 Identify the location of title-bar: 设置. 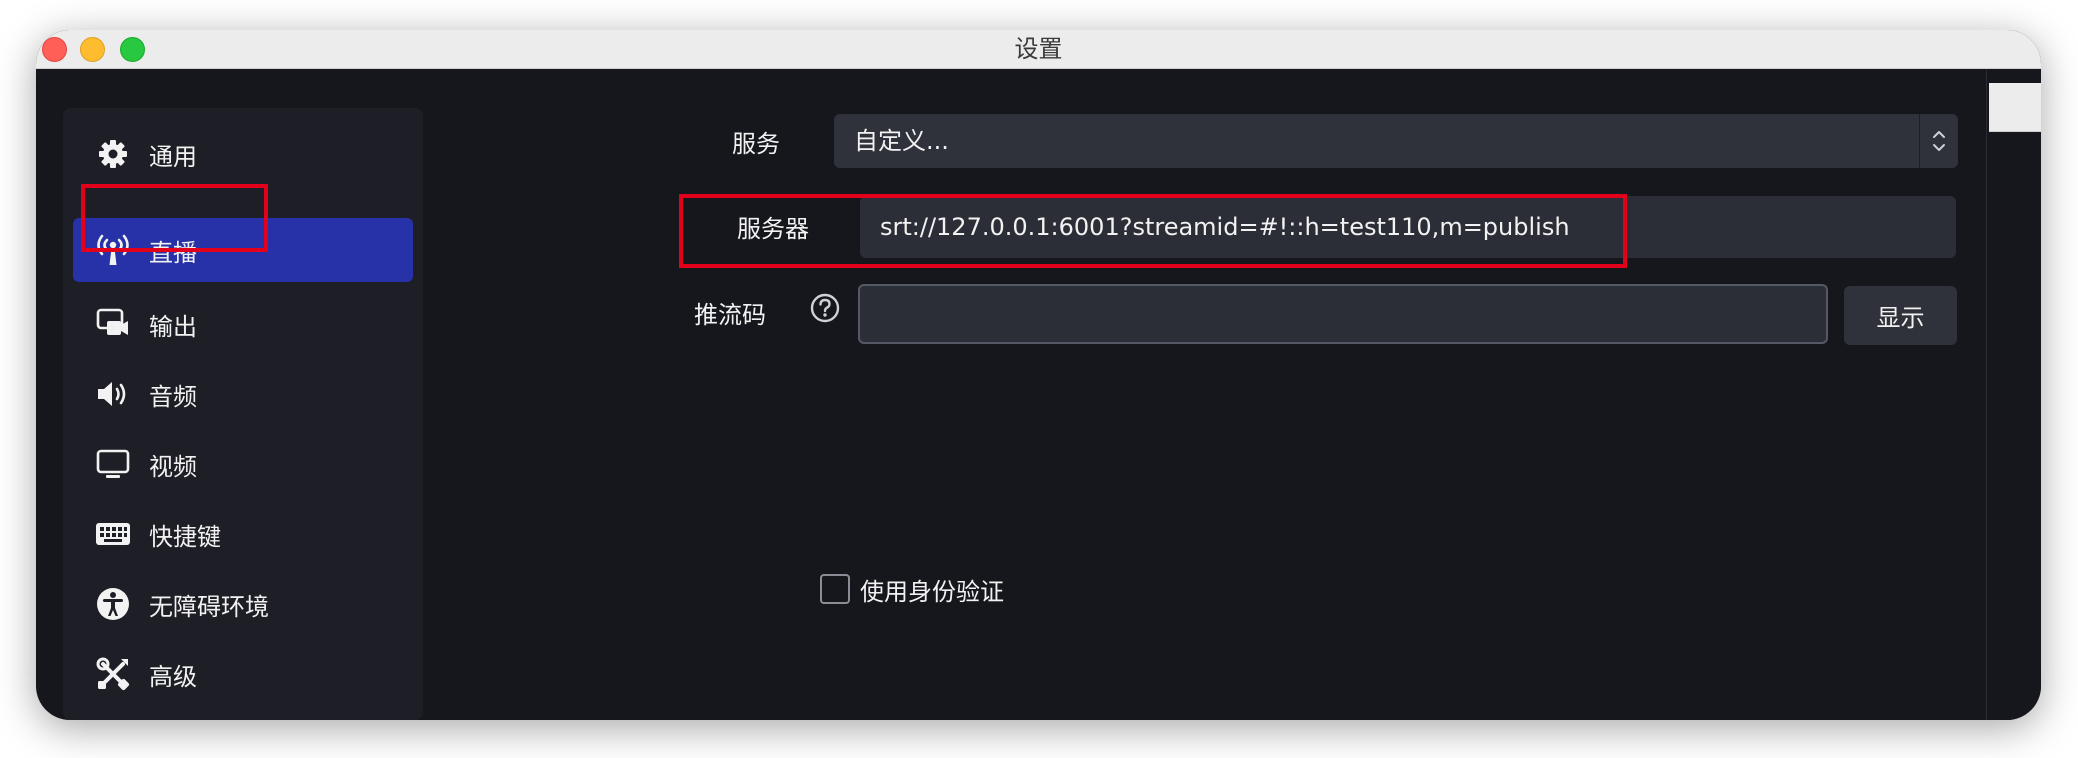
(1038, 49).